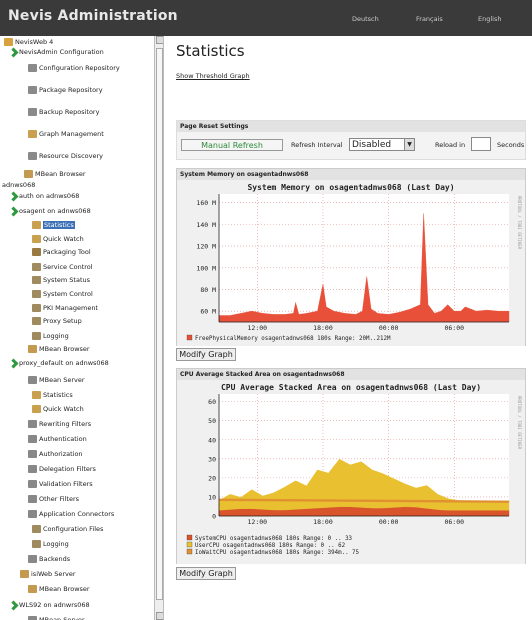  I want to click on x-tick-label: 18:00, so click(323, 522).